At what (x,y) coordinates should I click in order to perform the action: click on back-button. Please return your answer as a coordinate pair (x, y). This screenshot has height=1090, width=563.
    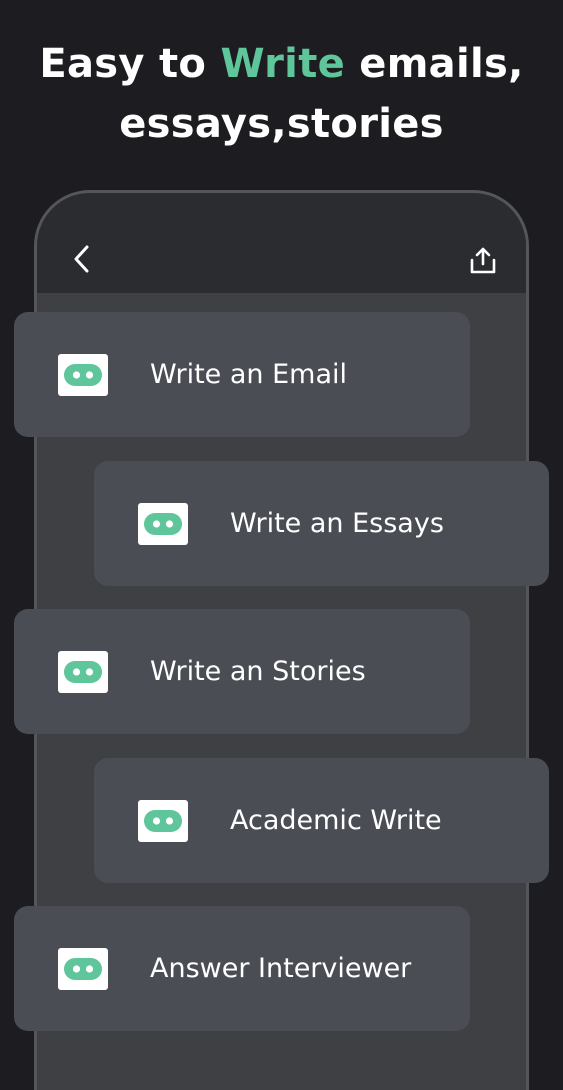
    Looking at the image, I should click on (82, 259).